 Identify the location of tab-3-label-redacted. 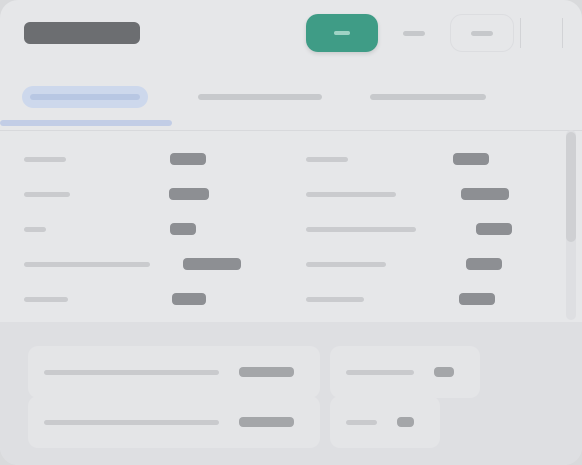
(428, 97).